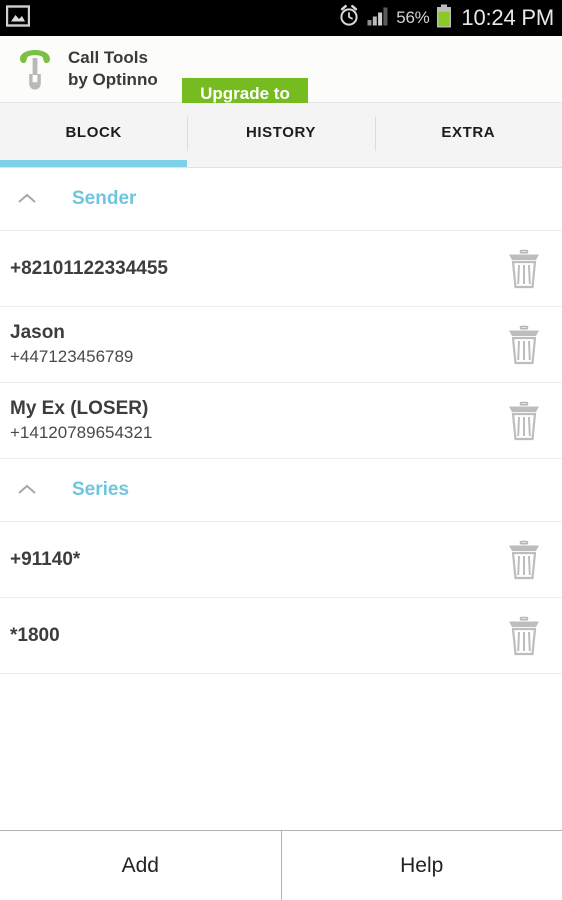  I want to click on section-title-series: Series, so click(101, 489).